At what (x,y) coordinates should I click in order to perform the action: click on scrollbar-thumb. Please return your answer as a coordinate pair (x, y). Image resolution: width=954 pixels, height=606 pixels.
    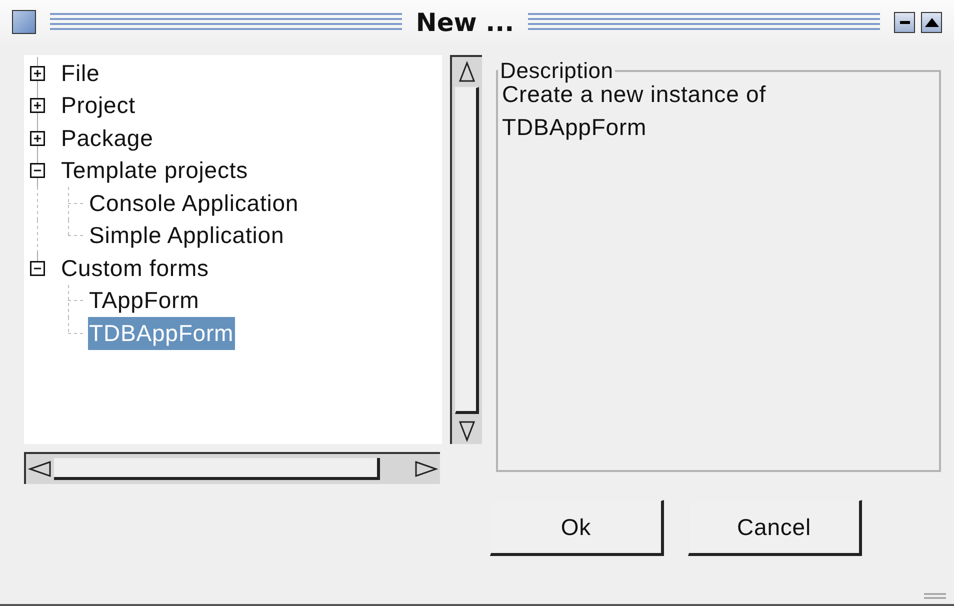
    Looking at the image, I should click on (217, 469).